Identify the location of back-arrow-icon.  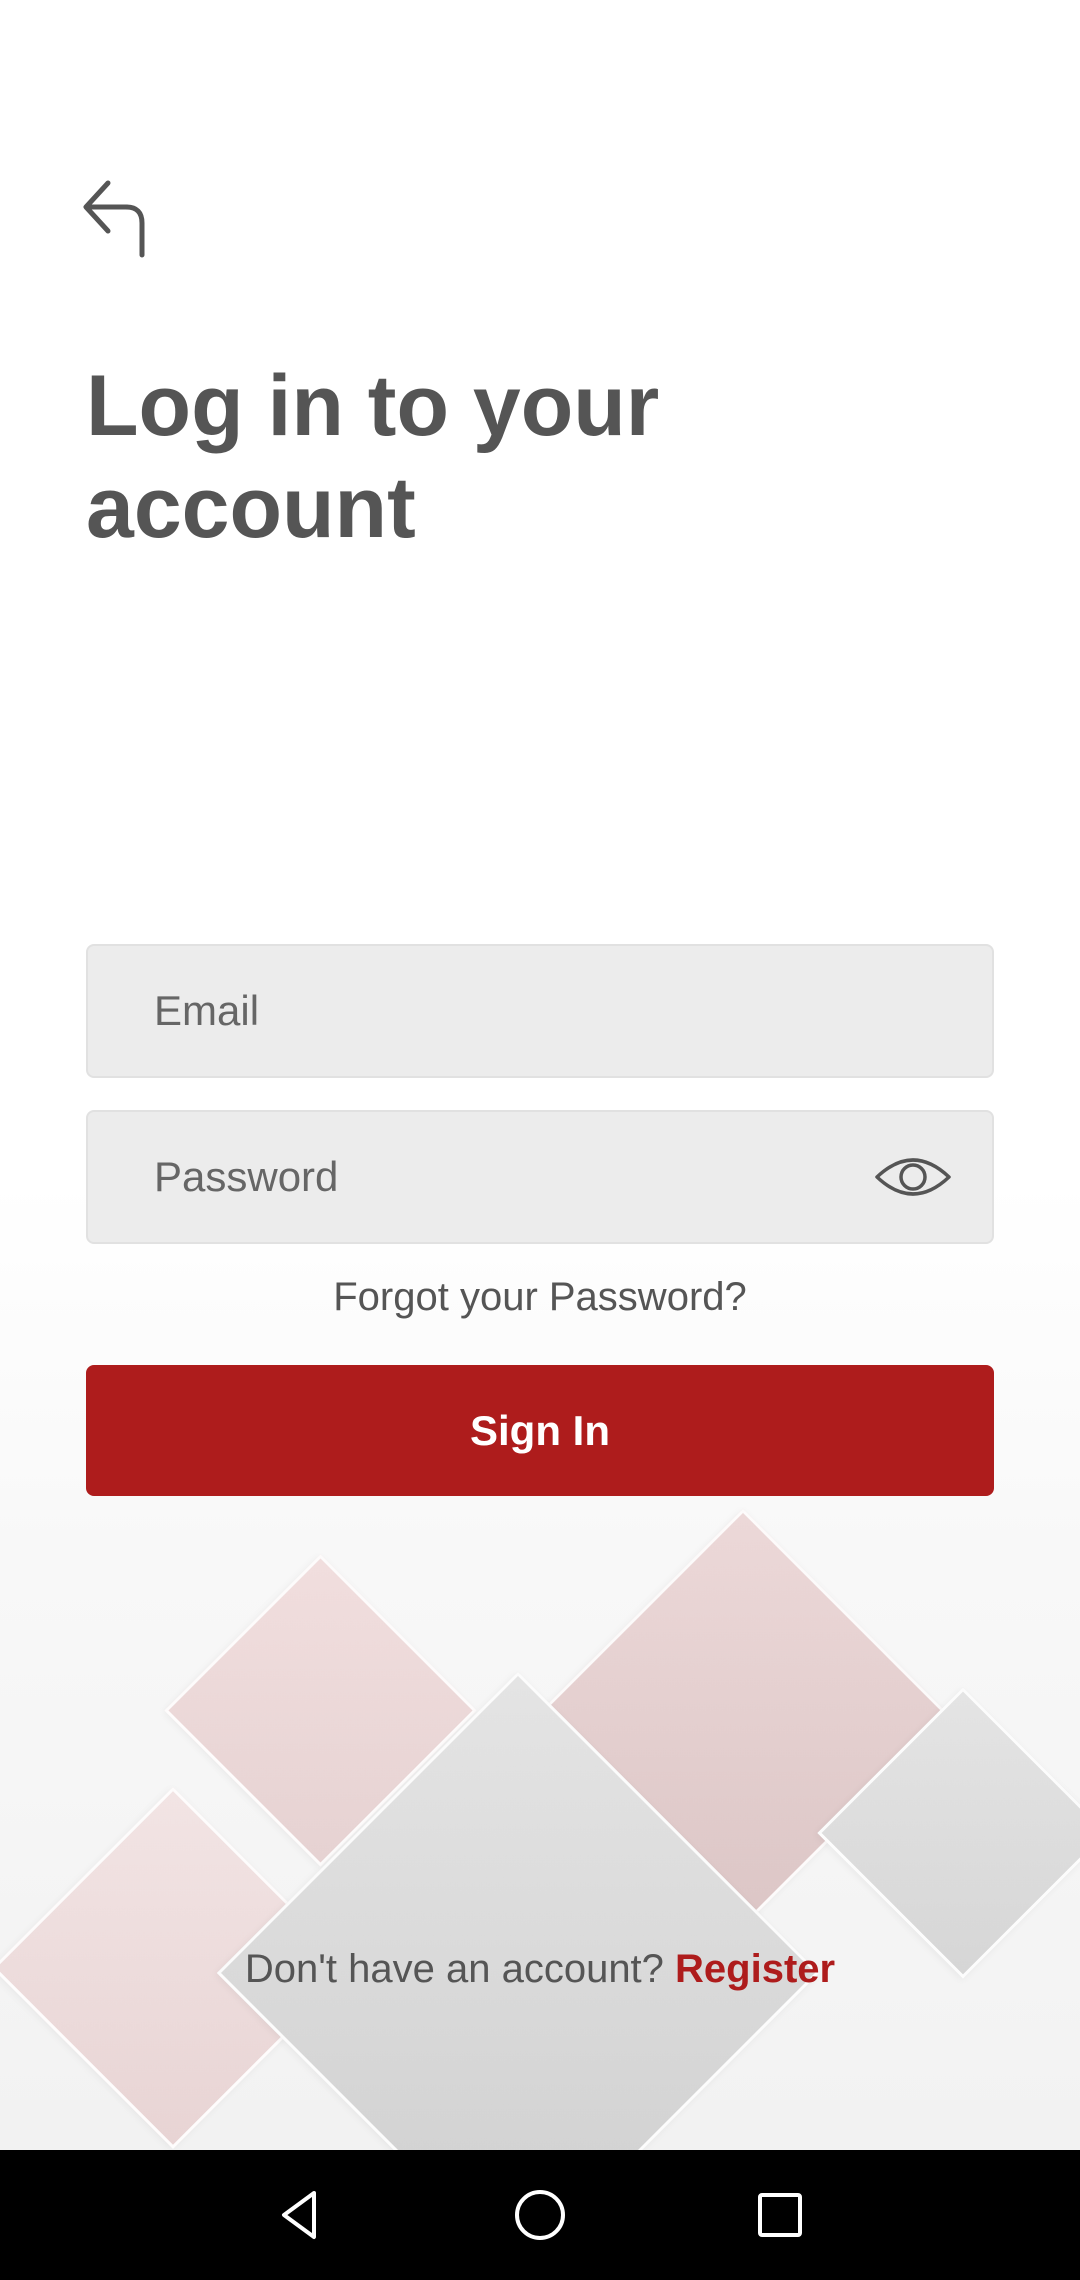
(115, 217).